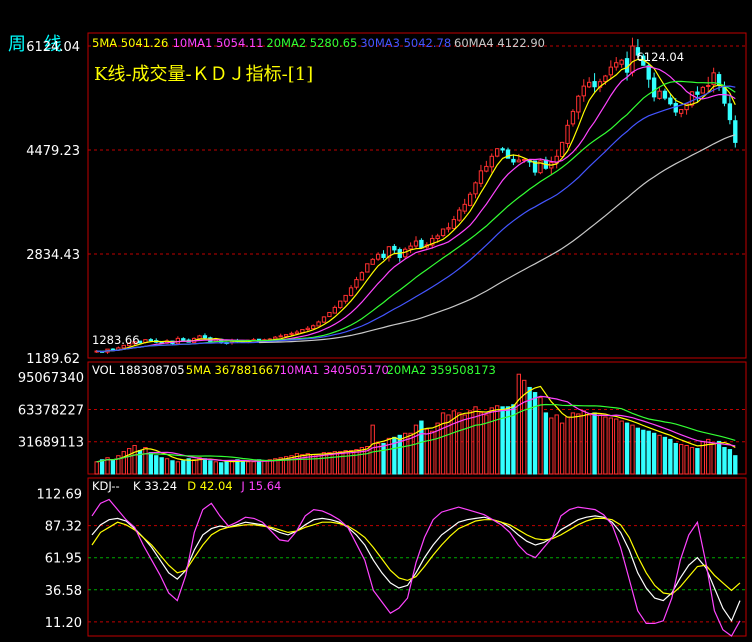  What do you see at coordinates (60, 495) in the screenshot?
I see `kdj-tick-label: 112.69` at bounding box center [60, 495].